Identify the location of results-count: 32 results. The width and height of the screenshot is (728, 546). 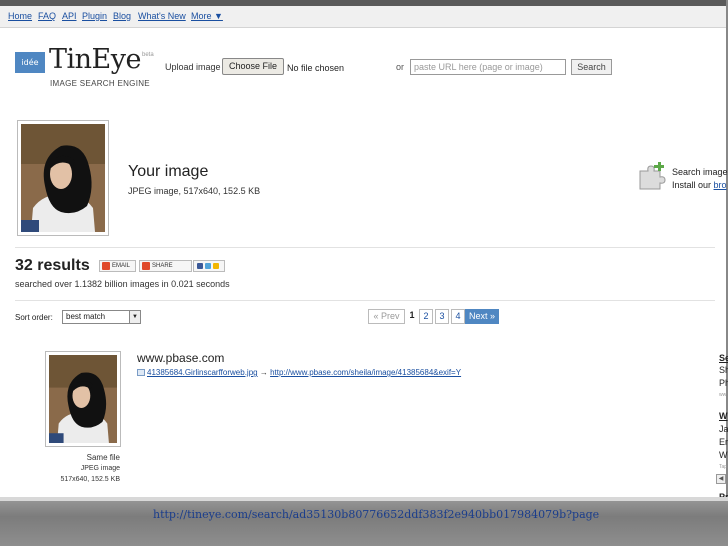
(52, 265).